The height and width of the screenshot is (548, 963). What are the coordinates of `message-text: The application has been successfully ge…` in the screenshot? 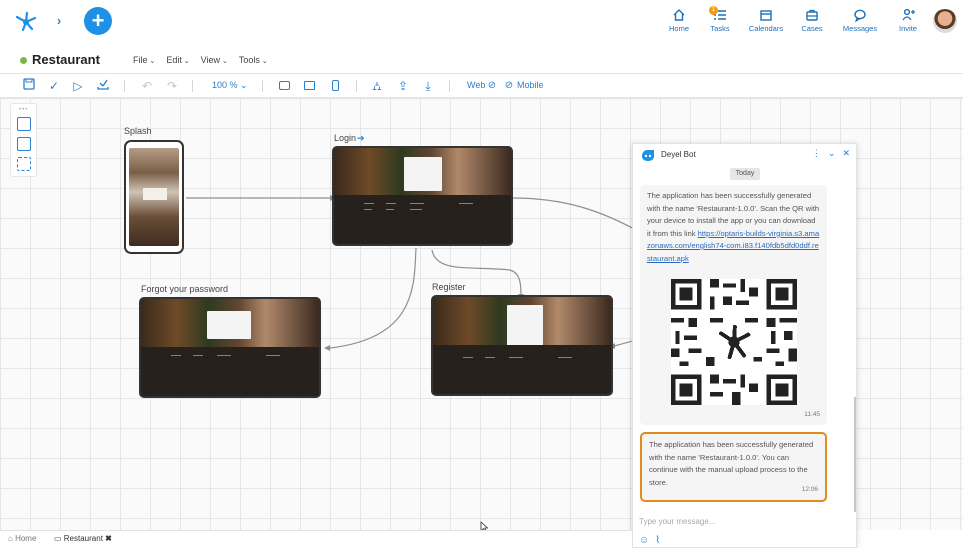 It's located at (731, 463).